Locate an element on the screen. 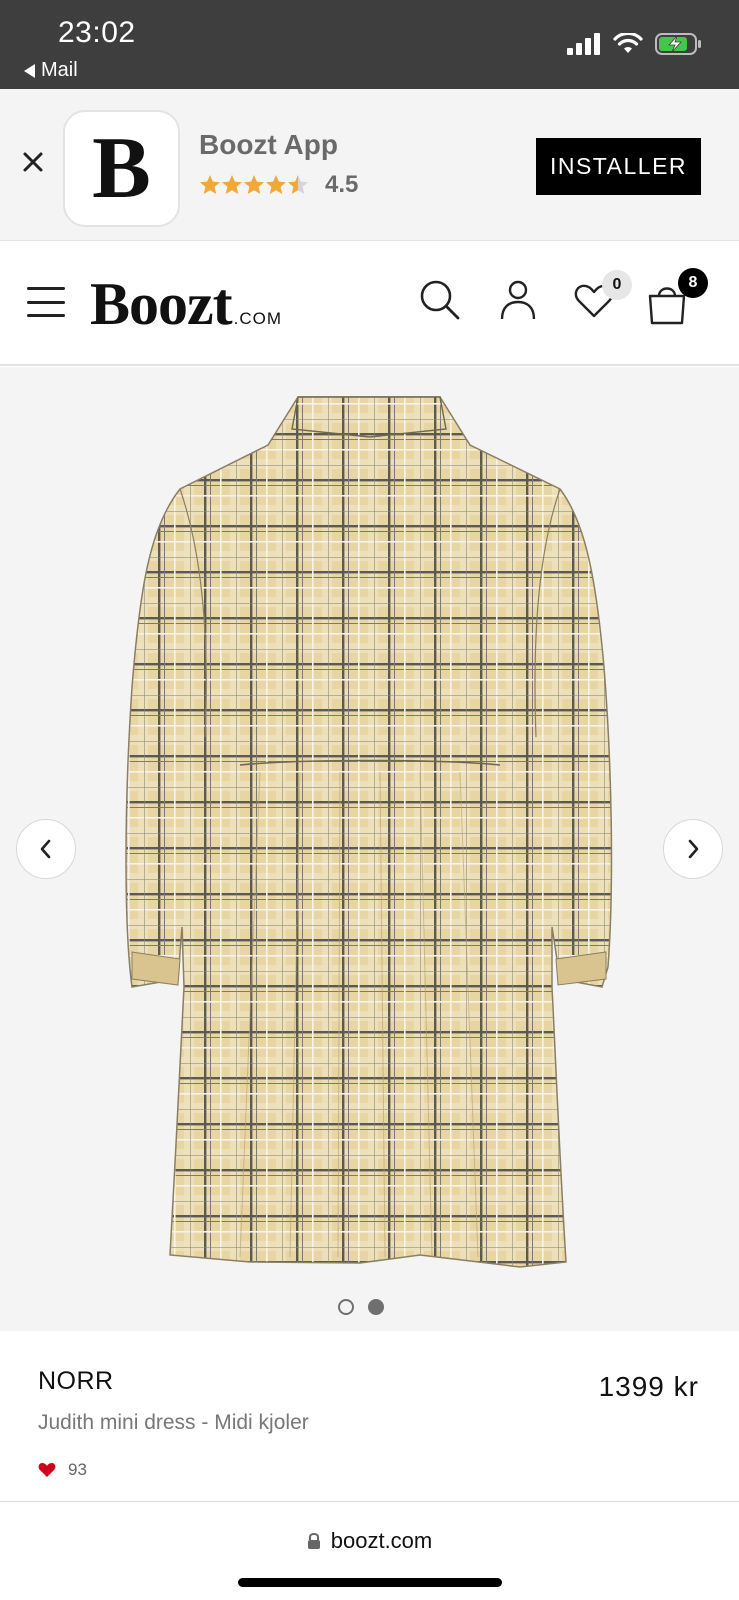 This screenshot has height=1600, width=739. carousel-dots is located at coordinates (361, 1307).